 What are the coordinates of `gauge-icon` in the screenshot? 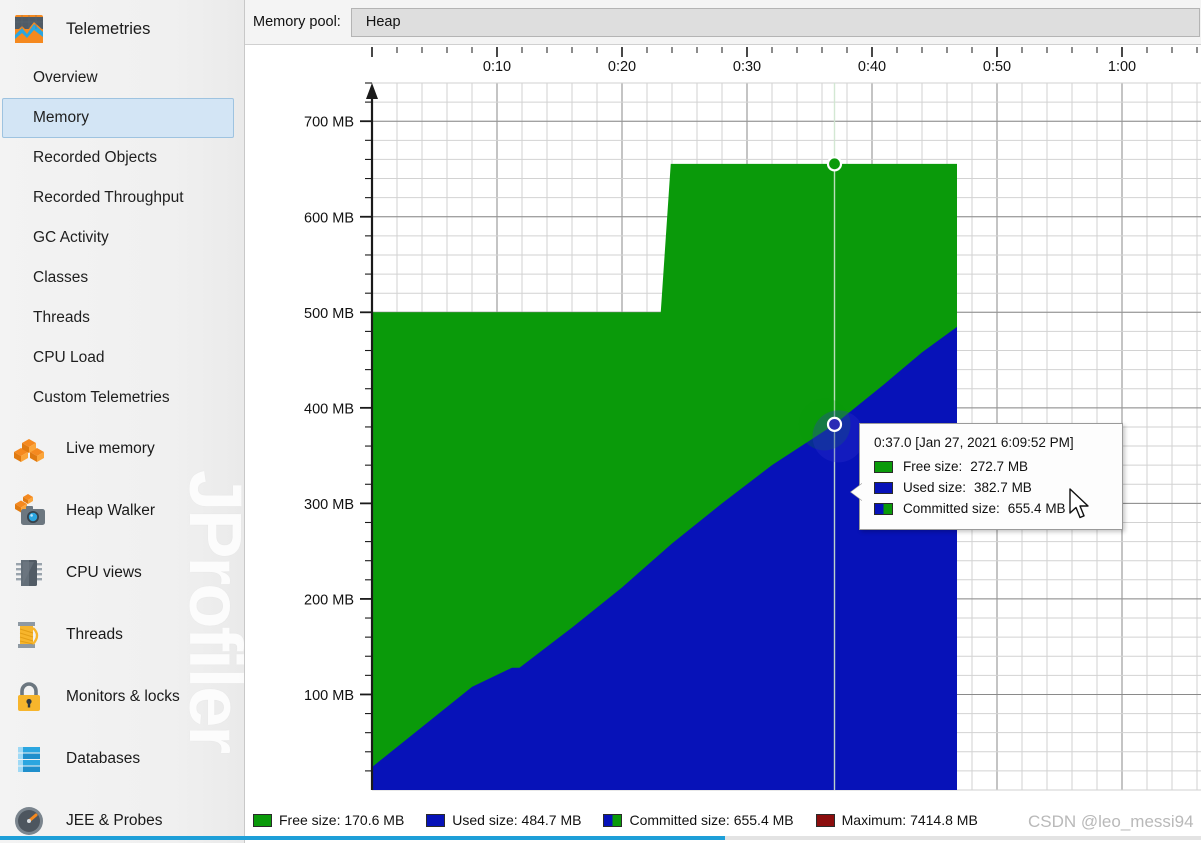 It's located at (29, 821).